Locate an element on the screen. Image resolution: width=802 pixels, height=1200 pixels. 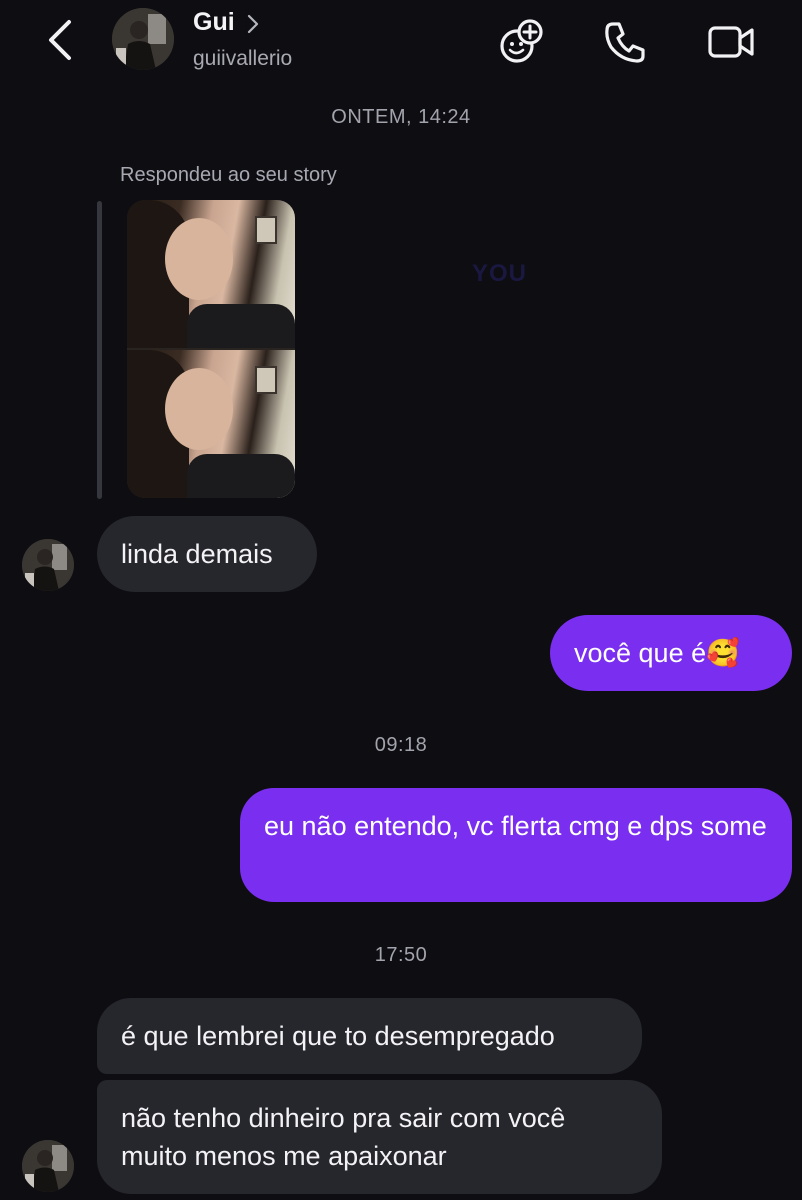
video-camera-icon is located at coordinates (731, 42).